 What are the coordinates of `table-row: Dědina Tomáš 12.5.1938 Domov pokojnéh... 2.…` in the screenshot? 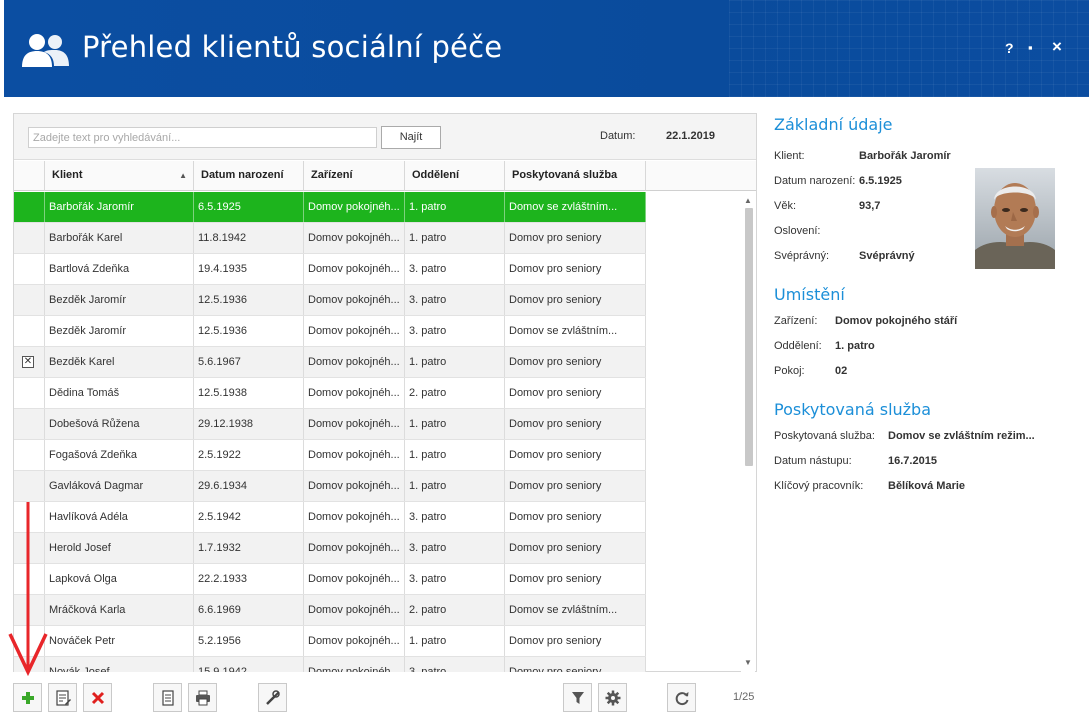 It's located at (330, 393).